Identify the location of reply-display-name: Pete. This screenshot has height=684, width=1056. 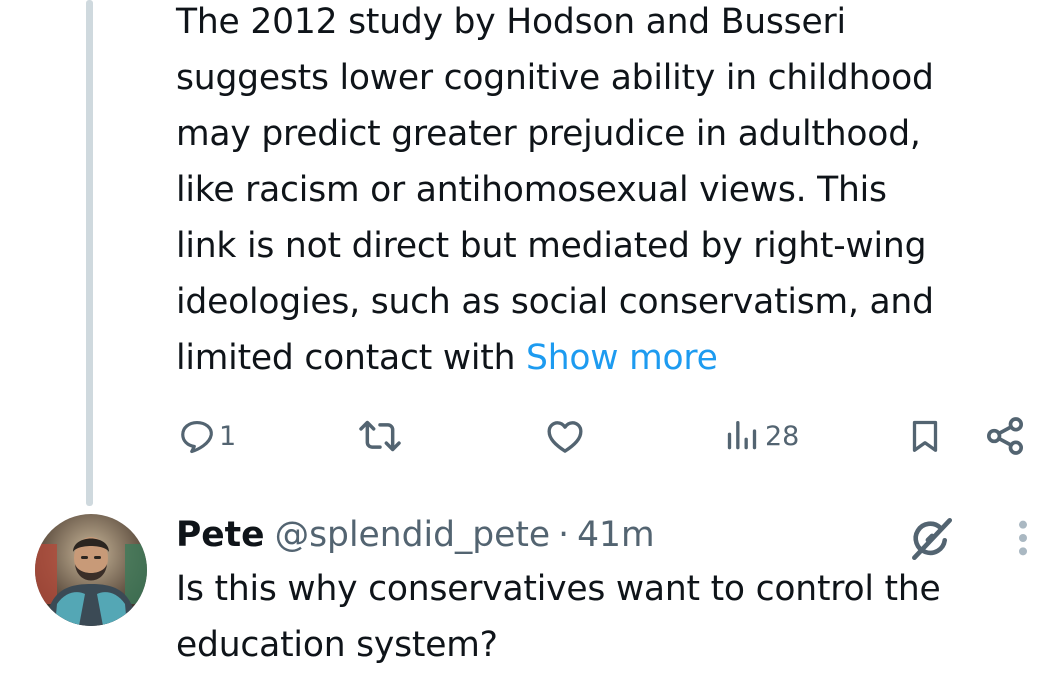
(220, 535).